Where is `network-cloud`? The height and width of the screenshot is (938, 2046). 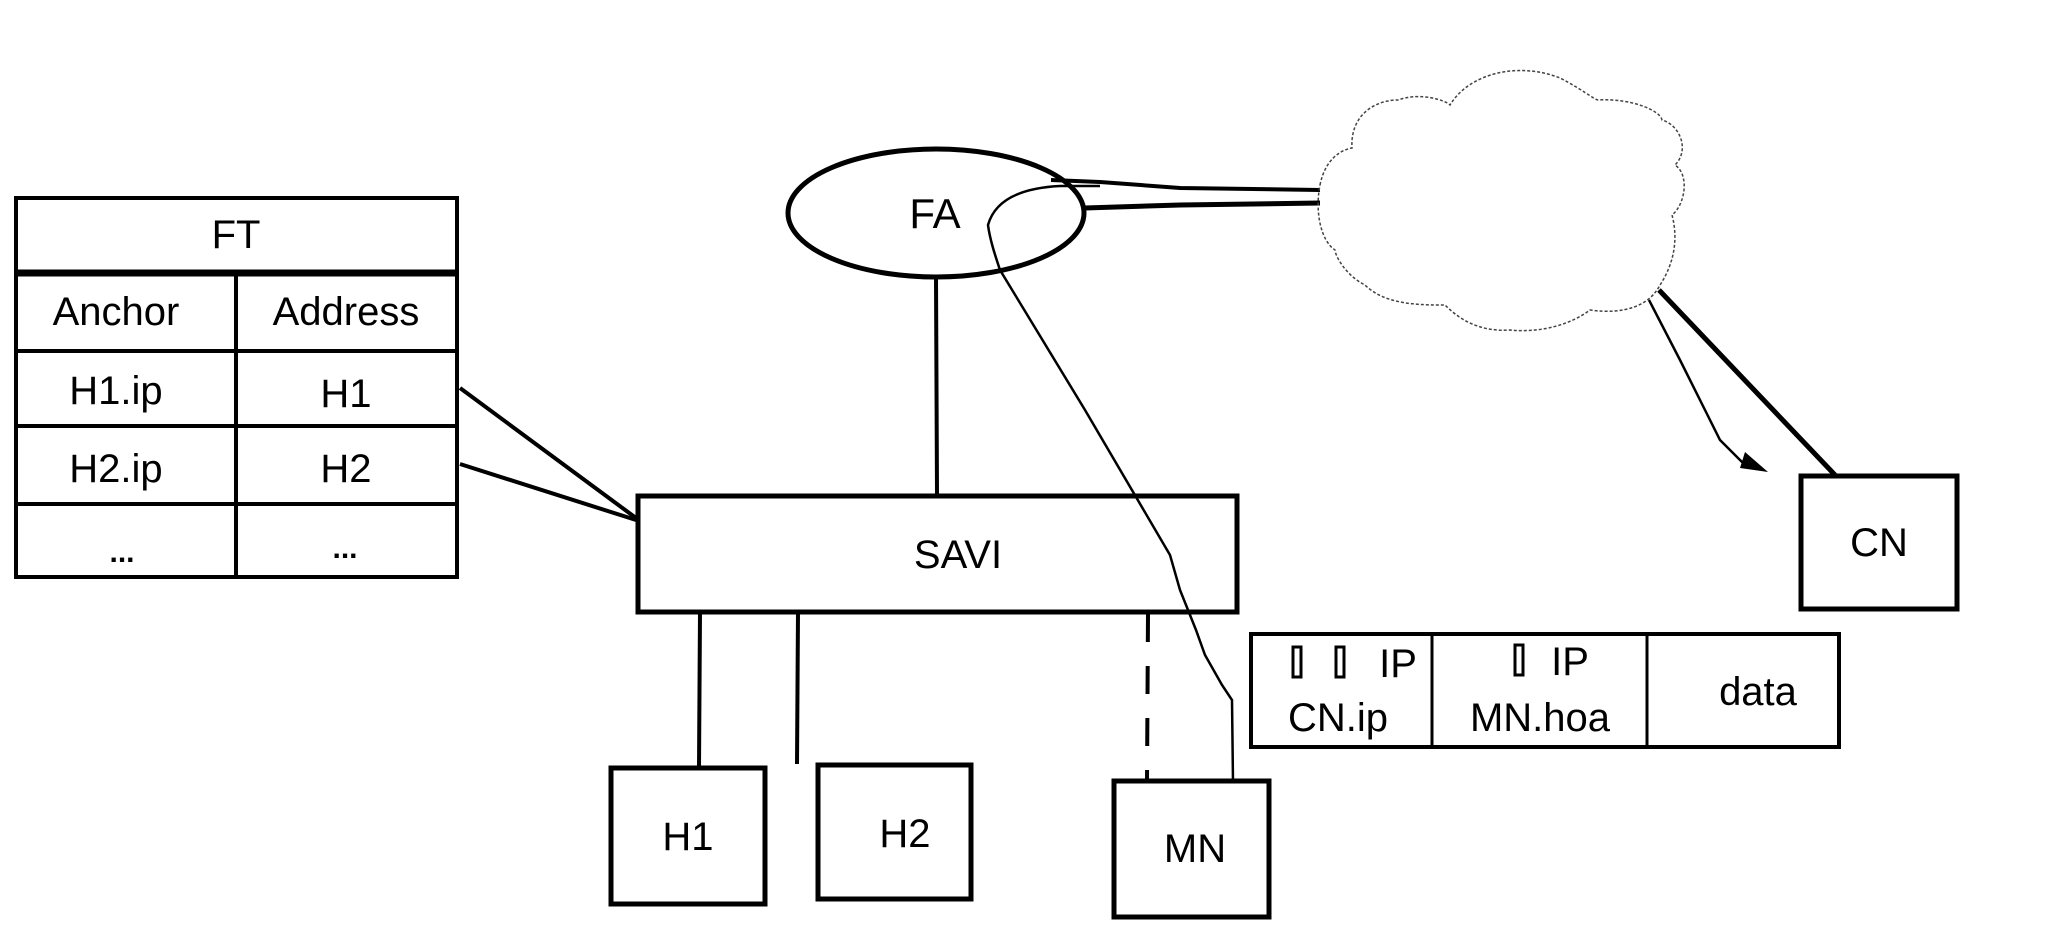
network-cloud is located at coordinates (1501, 200).